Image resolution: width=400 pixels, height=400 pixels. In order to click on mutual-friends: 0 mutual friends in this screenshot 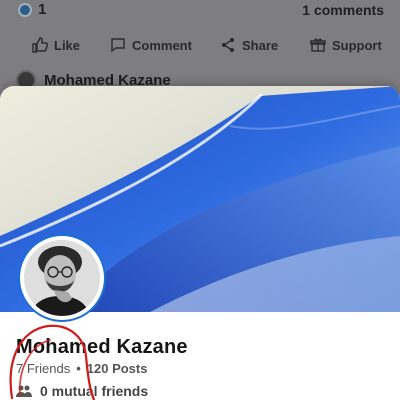, I will do `click(82, 391)`.